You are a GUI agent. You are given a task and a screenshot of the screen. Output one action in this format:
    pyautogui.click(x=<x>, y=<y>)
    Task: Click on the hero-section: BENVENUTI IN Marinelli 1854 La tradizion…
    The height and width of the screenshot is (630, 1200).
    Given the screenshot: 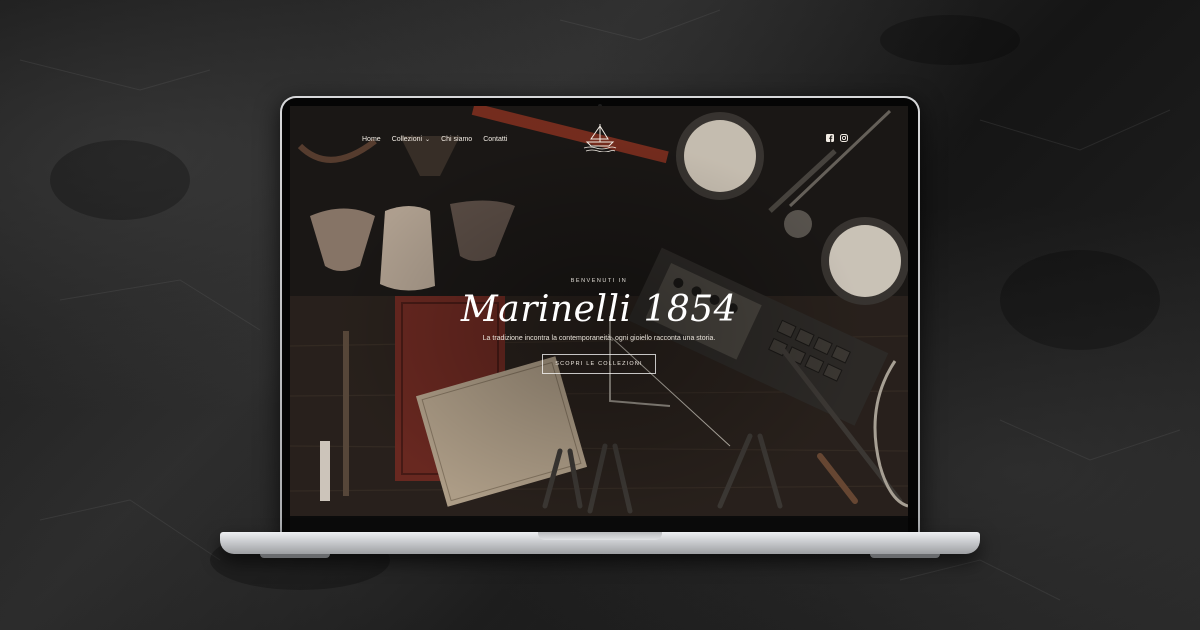 What is the action you would take?
    pyautogui.click(x=599, y=326)
    